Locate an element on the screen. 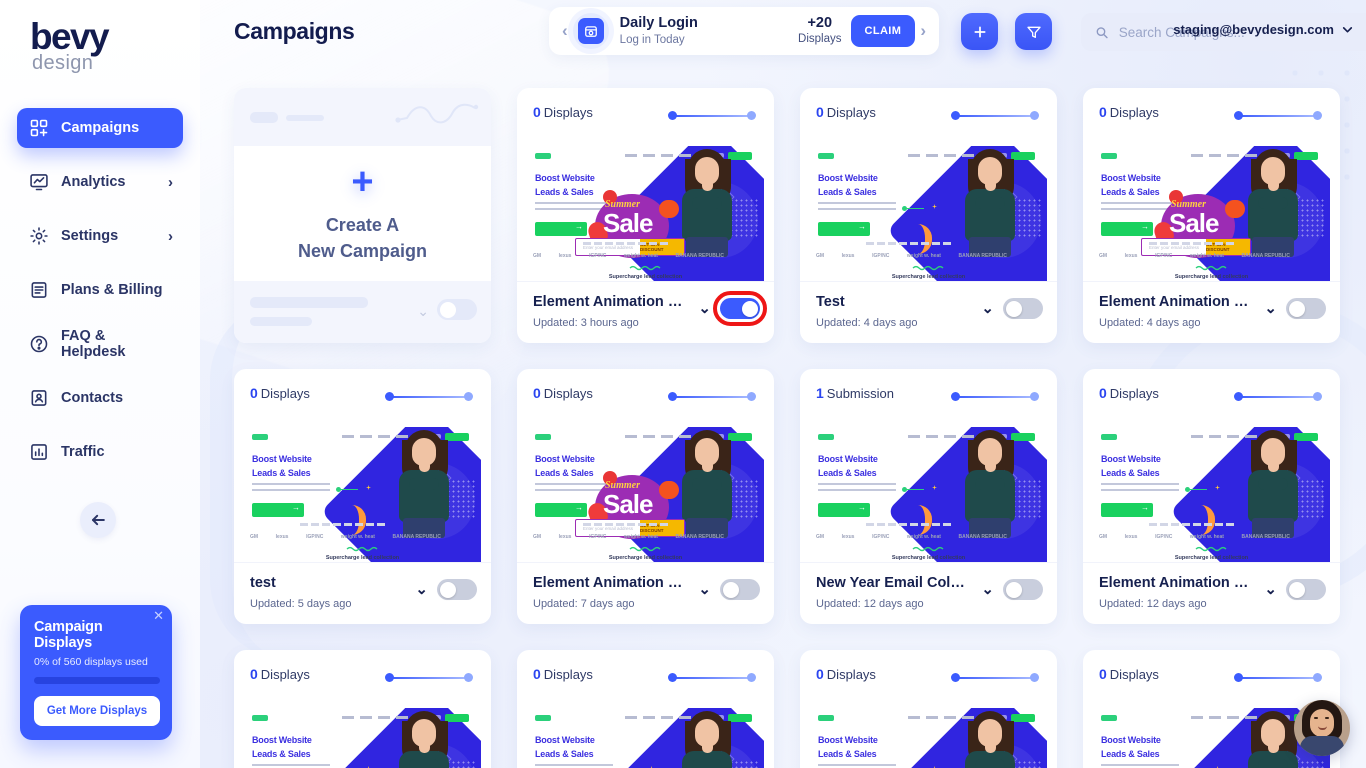  reward-title: Daily Login is located at coordinates (658, 23).